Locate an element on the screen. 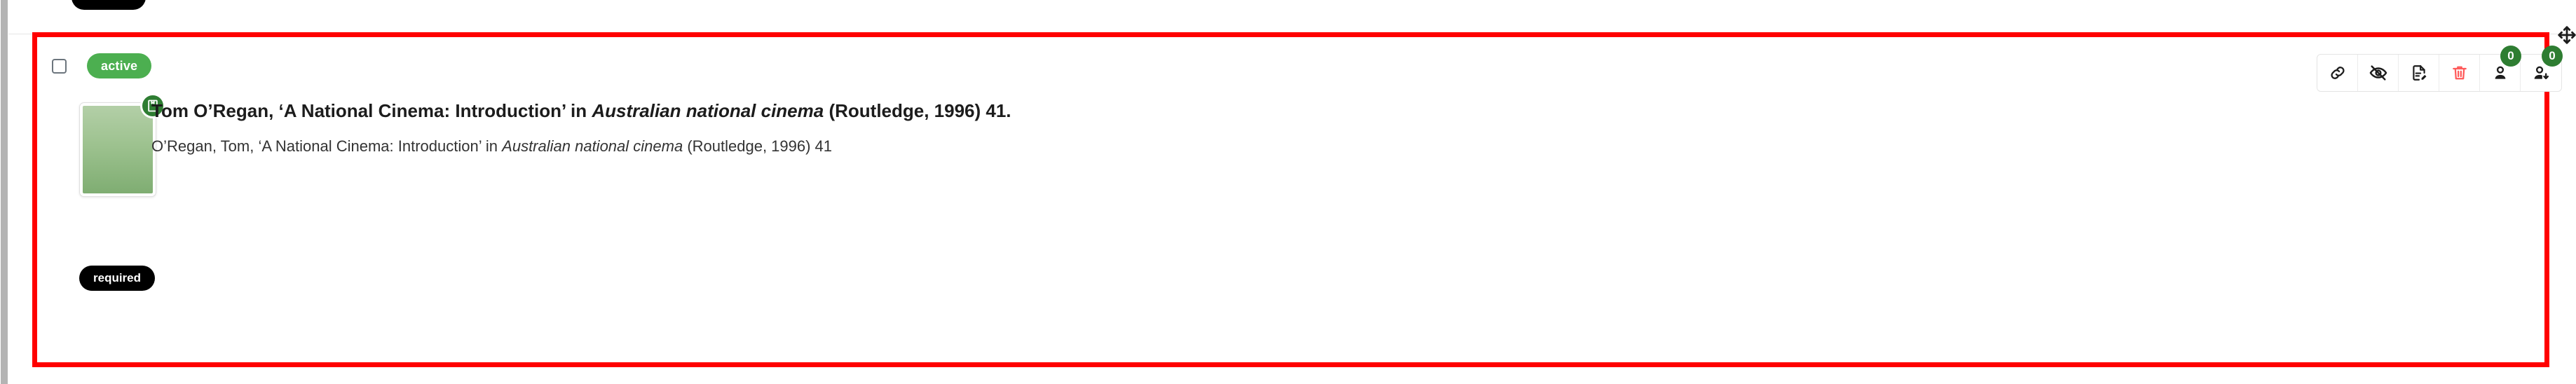  reading-thumbnail is located at coordinates (122, 145).